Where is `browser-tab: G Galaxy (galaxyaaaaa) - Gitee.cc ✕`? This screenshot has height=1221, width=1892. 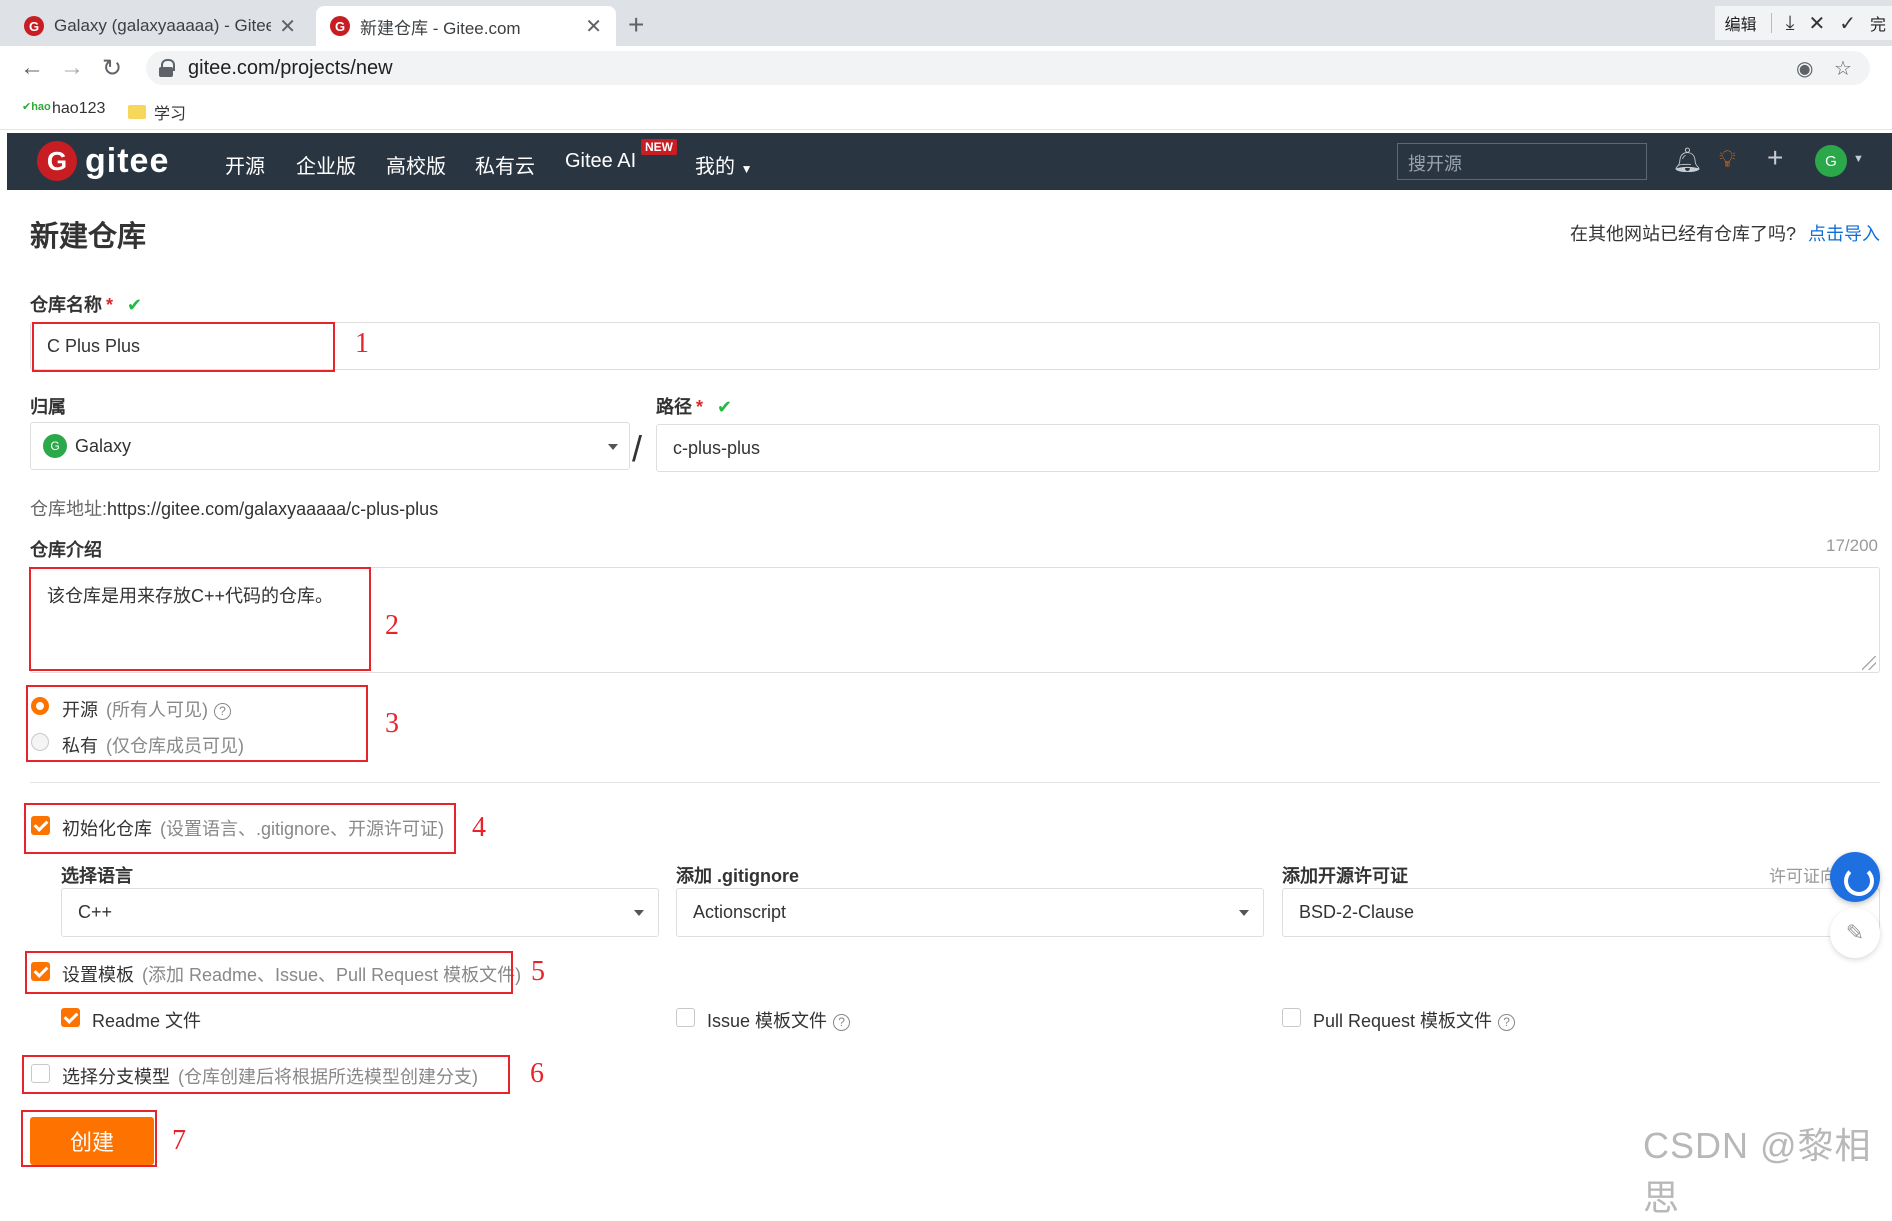 browser-tab: G Galaxy (galaxyaaaaa) - Gitee.cc ✕ is located at coordinates (160, 26).